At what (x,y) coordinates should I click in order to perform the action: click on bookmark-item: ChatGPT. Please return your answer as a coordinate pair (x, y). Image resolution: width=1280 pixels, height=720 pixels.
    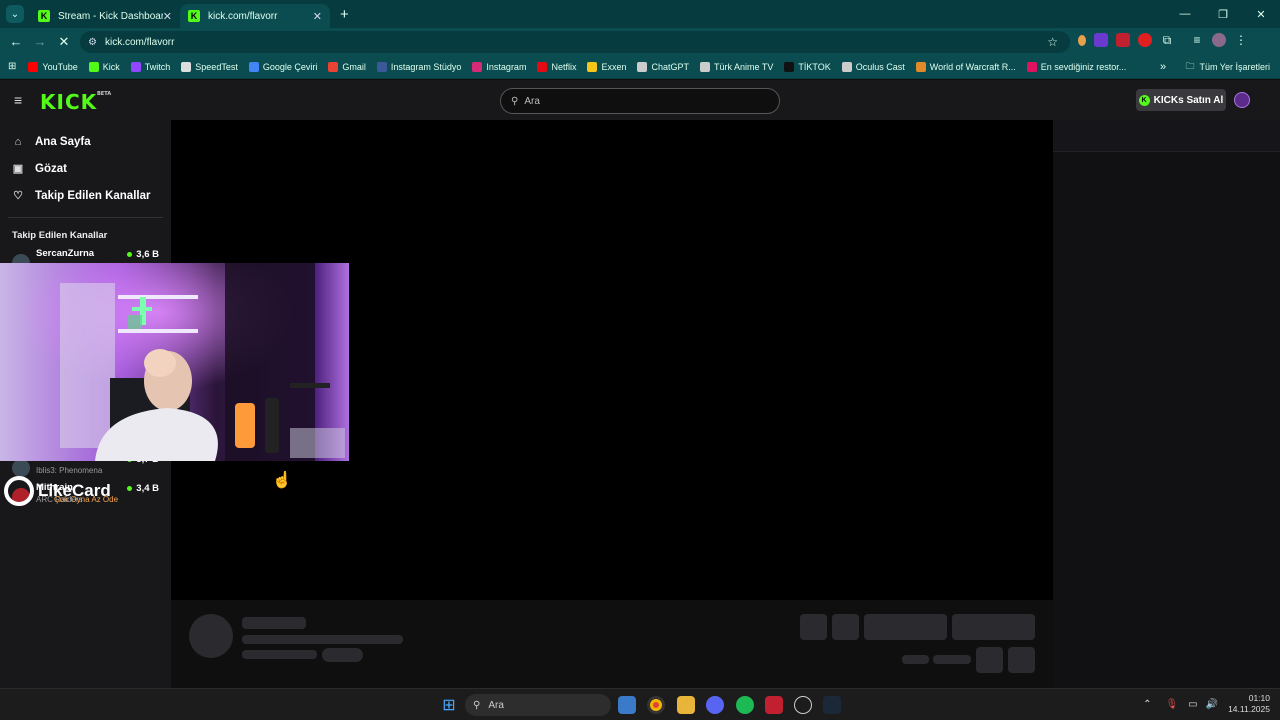
    Looking at the image, I should click on (663, 66).